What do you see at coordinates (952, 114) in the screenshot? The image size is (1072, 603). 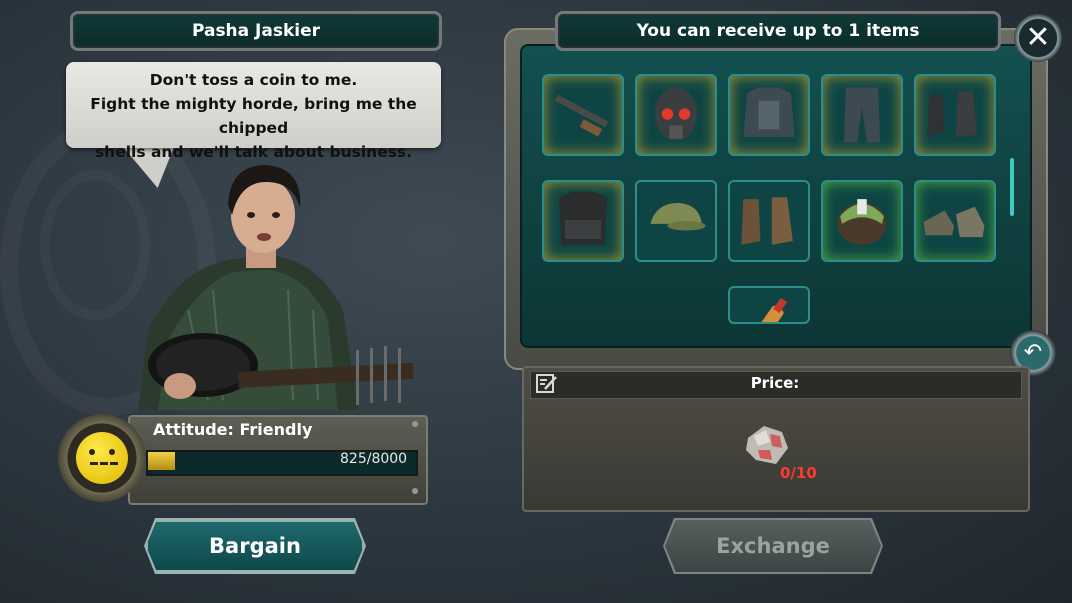 I see `combat-boots-icon` at bounding box center [952, 114].